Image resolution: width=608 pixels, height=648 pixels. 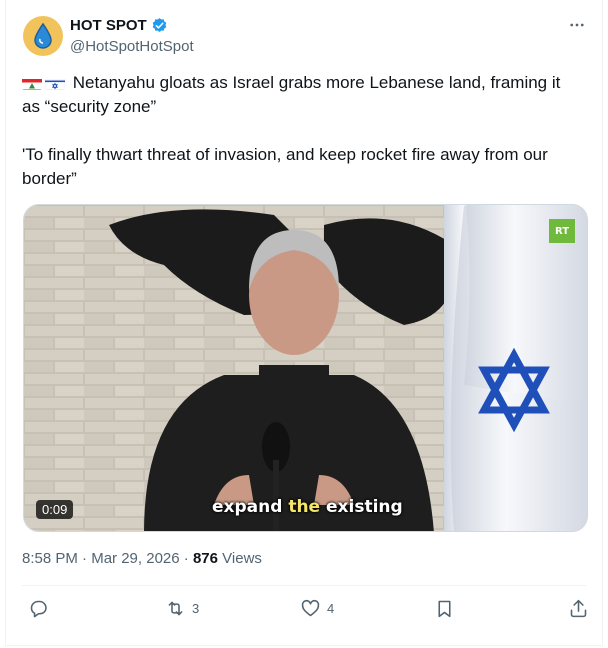 What do you see at coordinates (331, 608) in the screenshot?
I see `like-count: 4` at bounding box center [331, 608].